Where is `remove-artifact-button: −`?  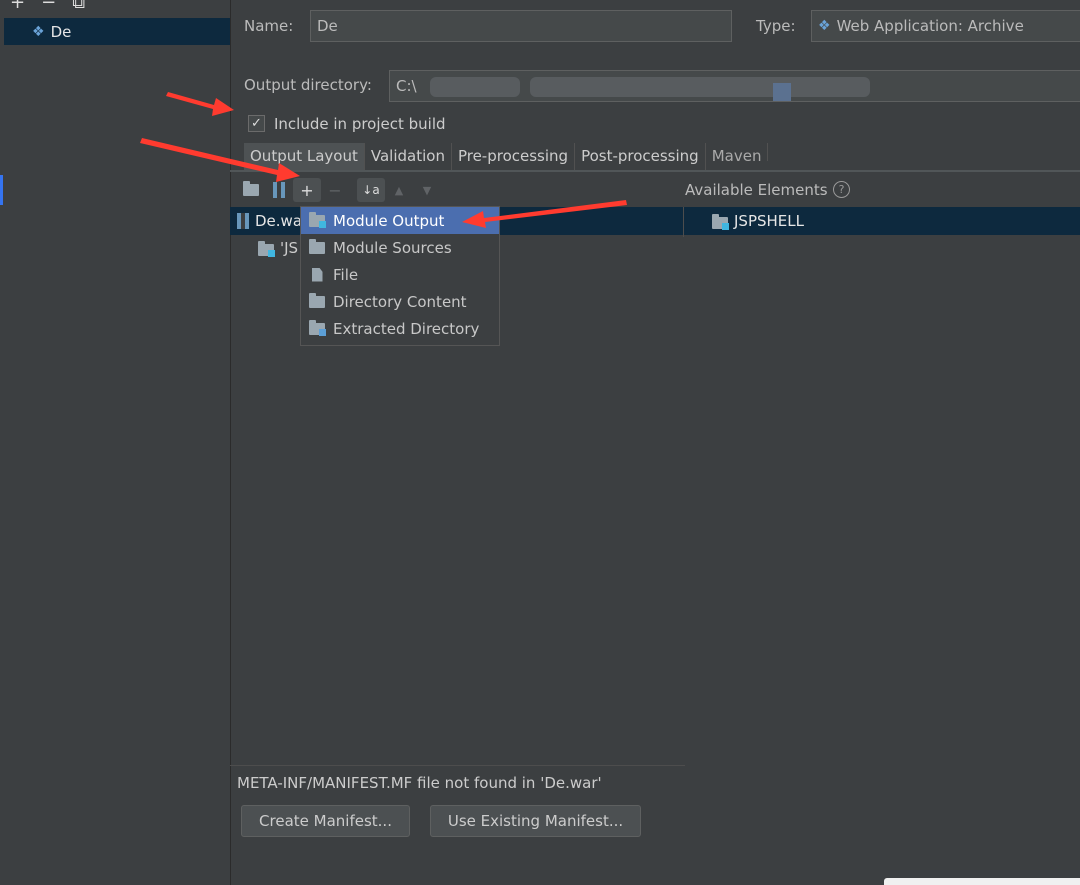
remove-artifact-button: − is located at coordinates (48, 6).